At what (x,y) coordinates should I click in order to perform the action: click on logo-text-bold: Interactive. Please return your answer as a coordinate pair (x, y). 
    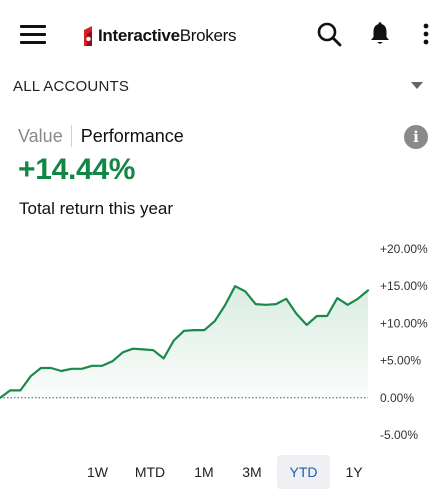
    Looking at the image, I should click on (139, 35).